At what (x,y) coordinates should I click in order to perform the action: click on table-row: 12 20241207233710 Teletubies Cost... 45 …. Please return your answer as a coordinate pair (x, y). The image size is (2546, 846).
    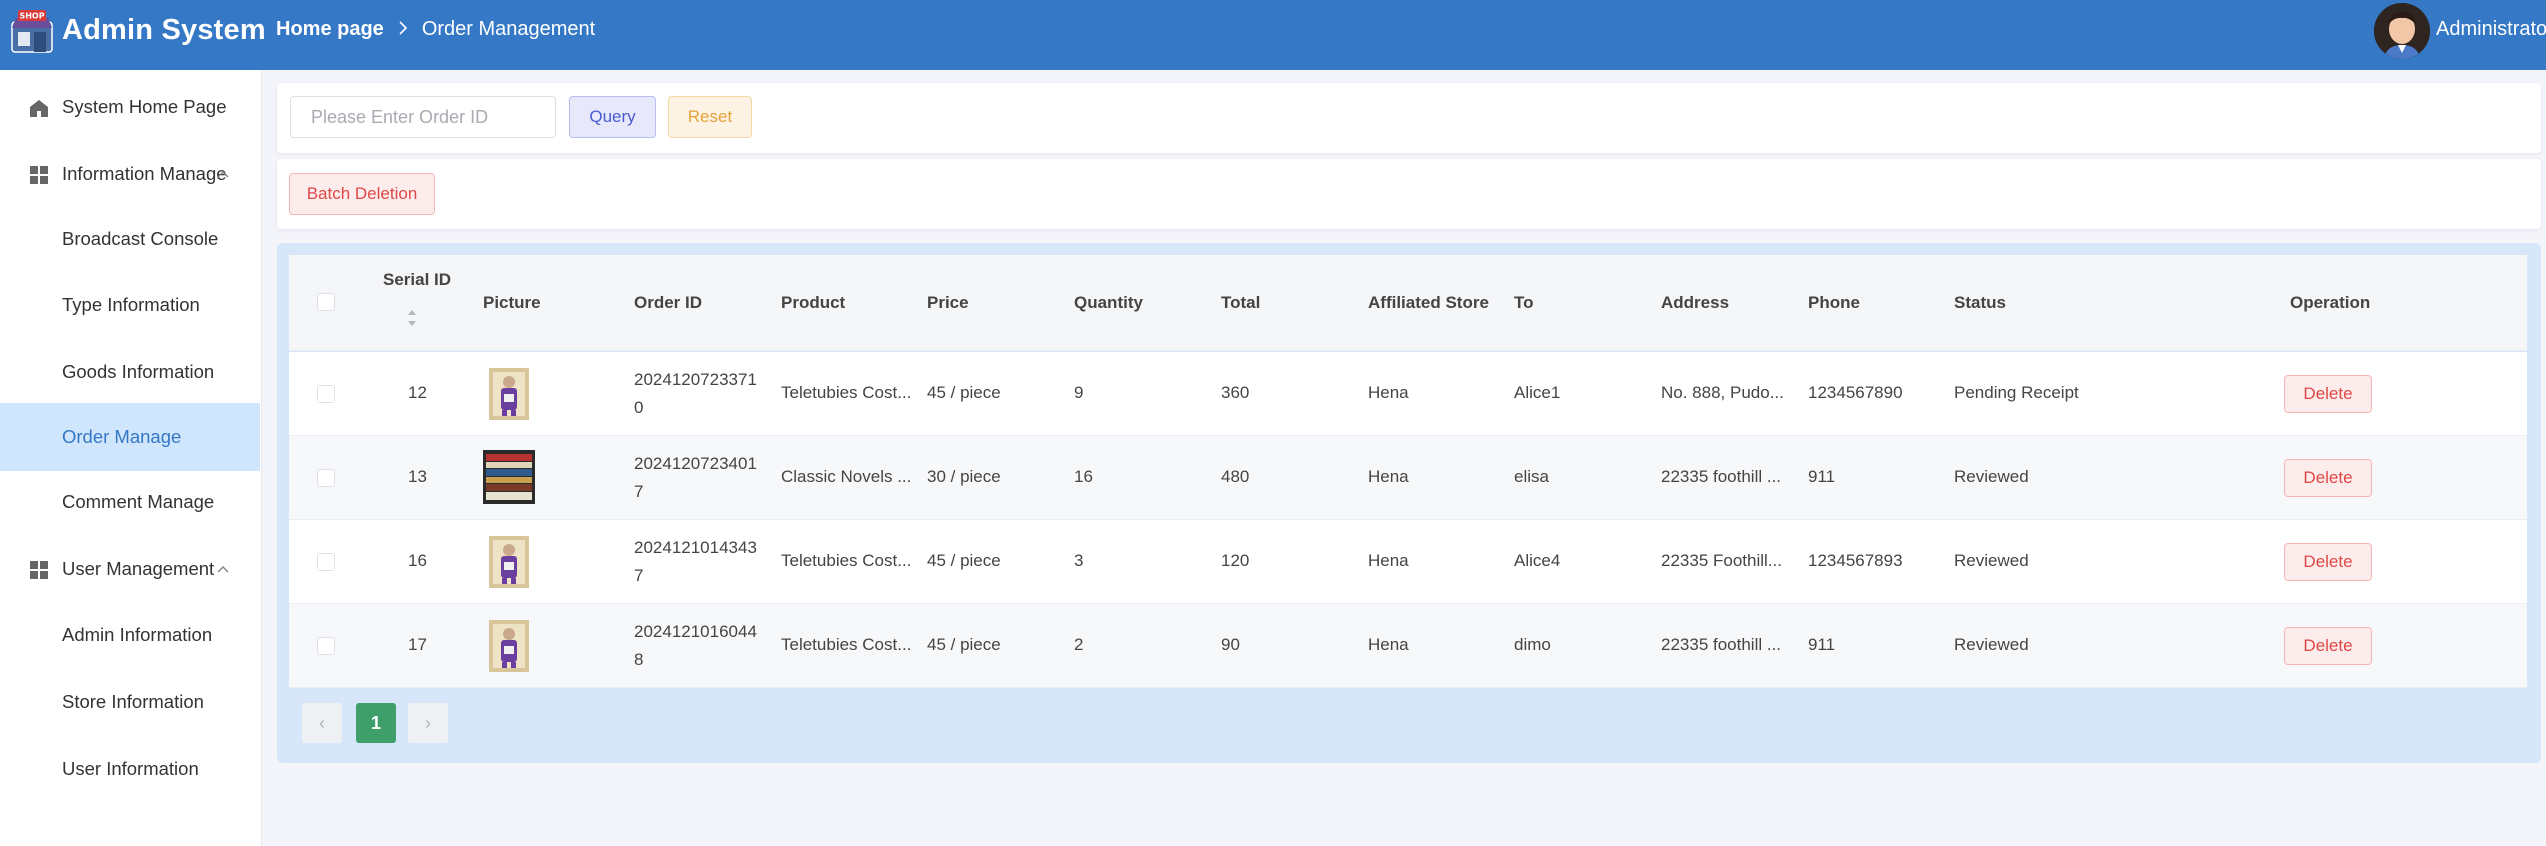
    Looking at the image, I should click on (1408, 394).